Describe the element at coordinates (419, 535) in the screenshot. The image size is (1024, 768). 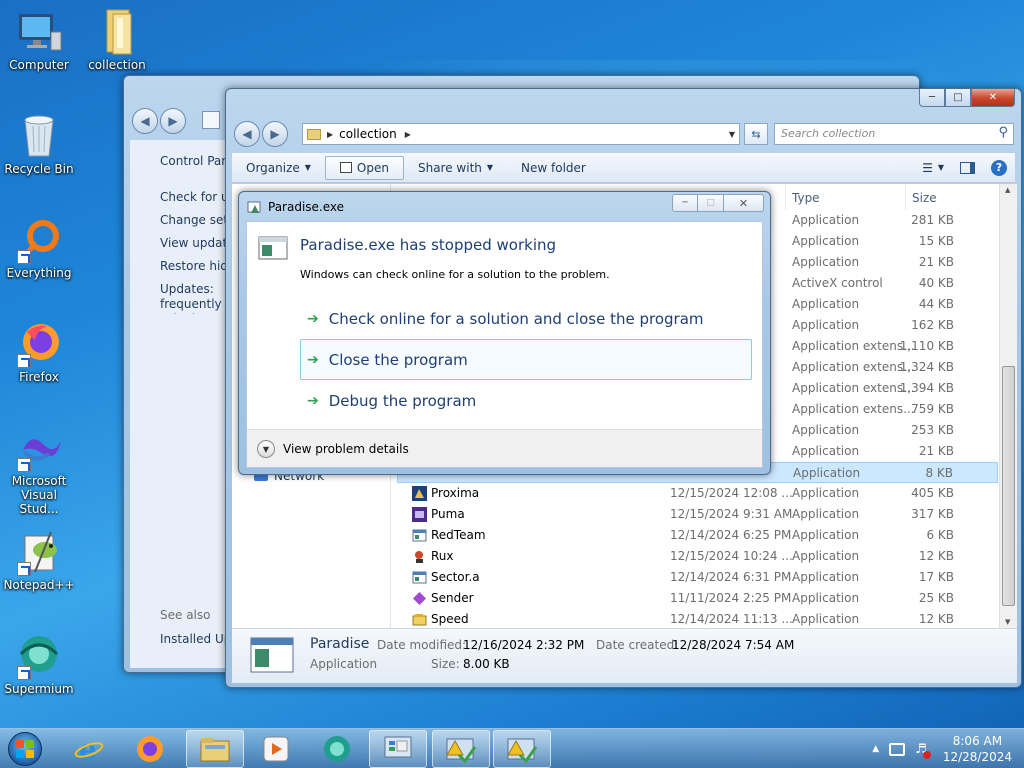
I see `application-file-icon` at that location.